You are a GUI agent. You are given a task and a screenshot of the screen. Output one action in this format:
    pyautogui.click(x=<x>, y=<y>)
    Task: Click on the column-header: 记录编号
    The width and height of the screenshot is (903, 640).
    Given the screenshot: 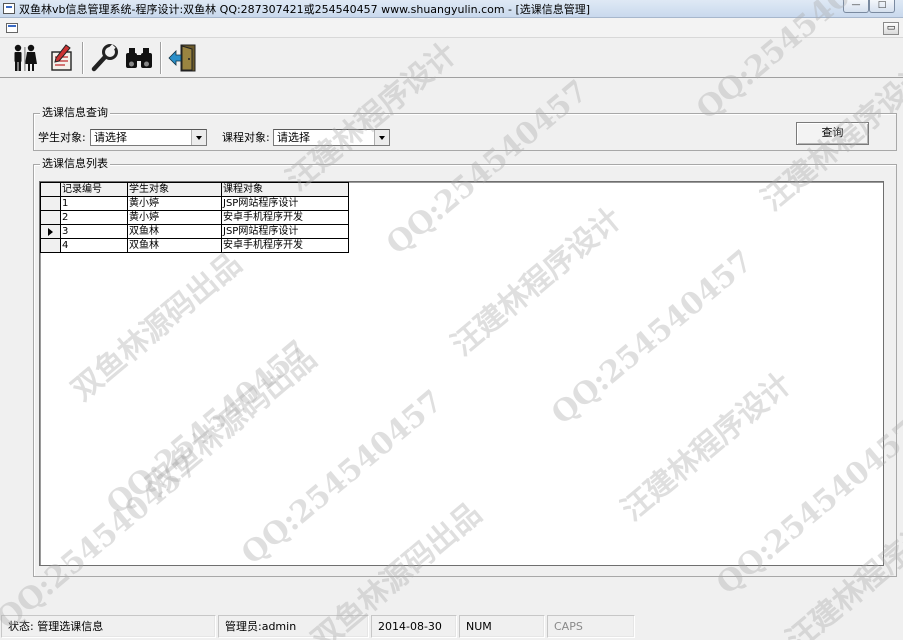 What is the action you would take?
    pyautogui.click(x=94, y=189)
    